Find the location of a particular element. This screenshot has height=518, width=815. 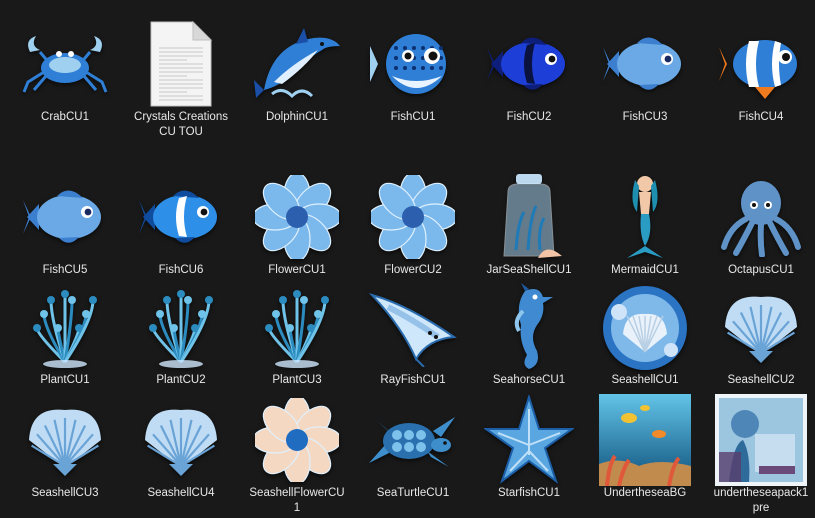

file-item: SeashellCU1 is located at coordinates (645, 339).